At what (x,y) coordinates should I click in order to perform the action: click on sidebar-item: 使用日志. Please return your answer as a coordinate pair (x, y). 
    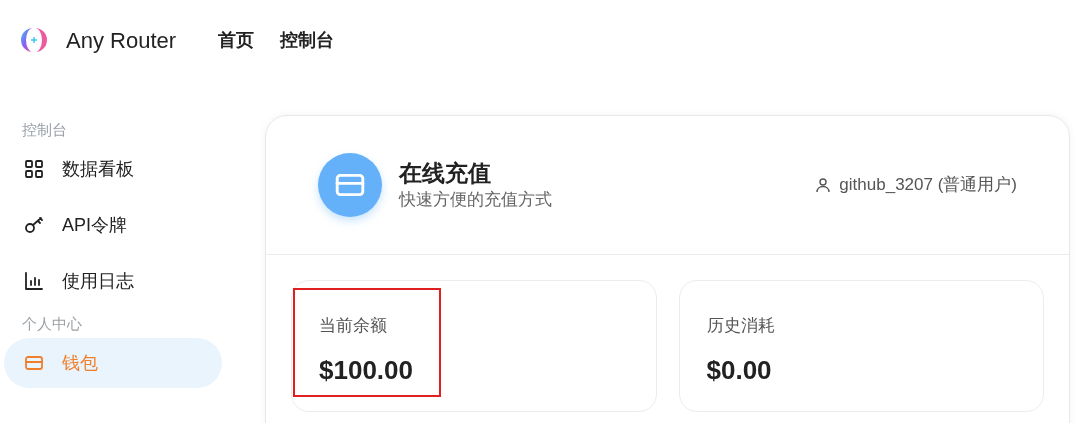
    Looking at the image, I should click on (113, 281).